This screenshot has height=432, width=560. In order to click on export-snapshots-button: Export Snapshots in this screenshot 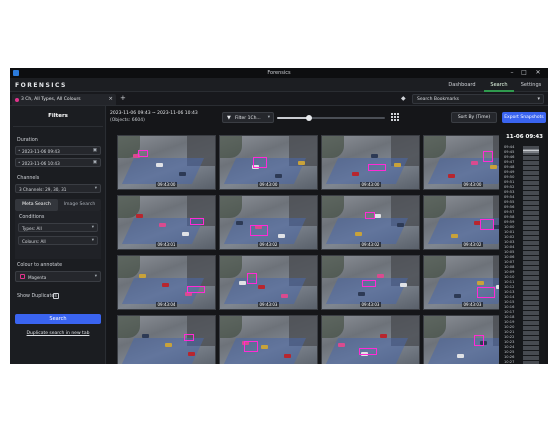, I will do `click(524, 117)`.